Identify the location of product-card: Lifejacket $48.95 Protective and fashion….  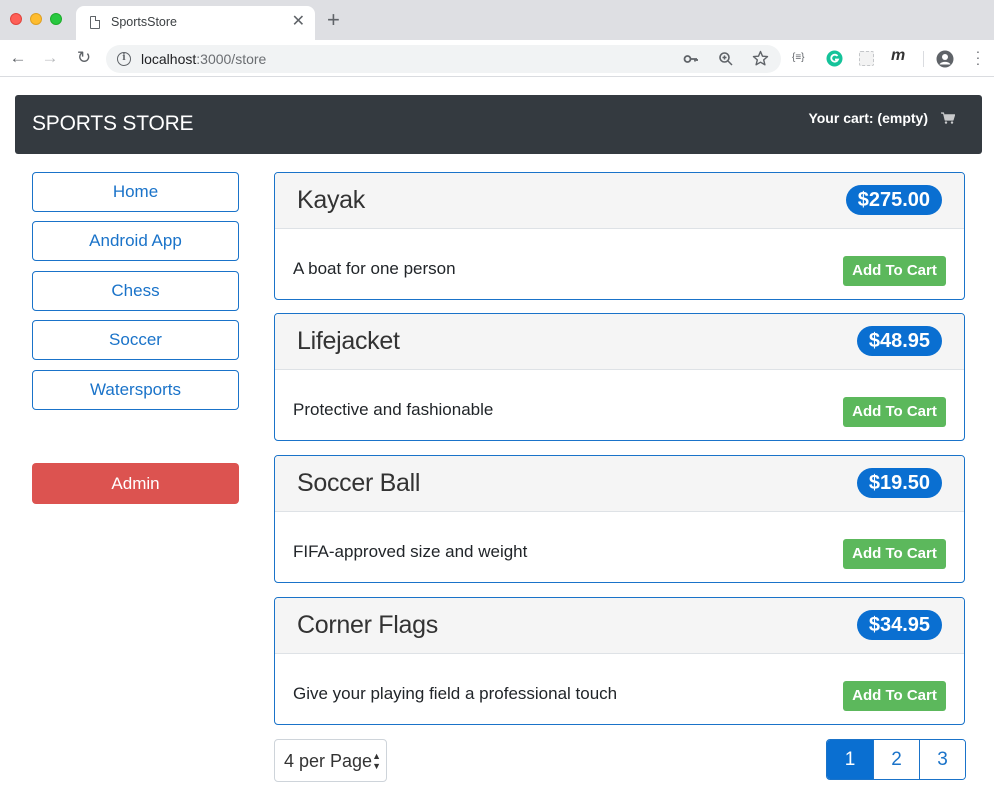
(619, 377).